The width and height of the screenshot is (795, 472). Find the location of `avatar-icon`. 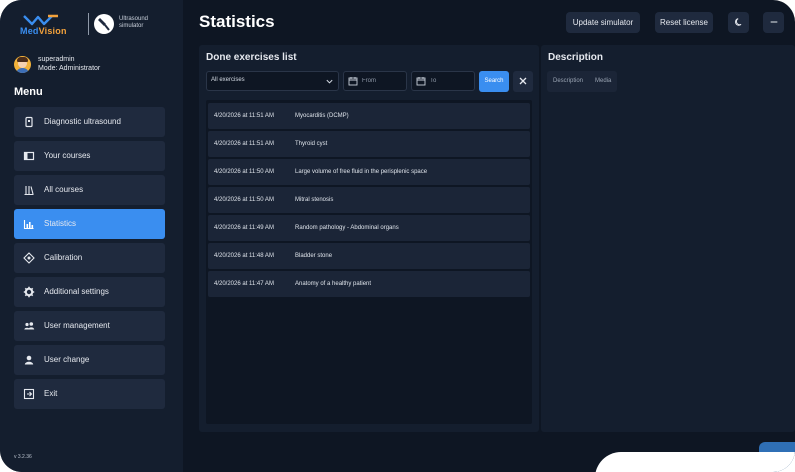

avatar-icon is located at coordinates (22, 64).